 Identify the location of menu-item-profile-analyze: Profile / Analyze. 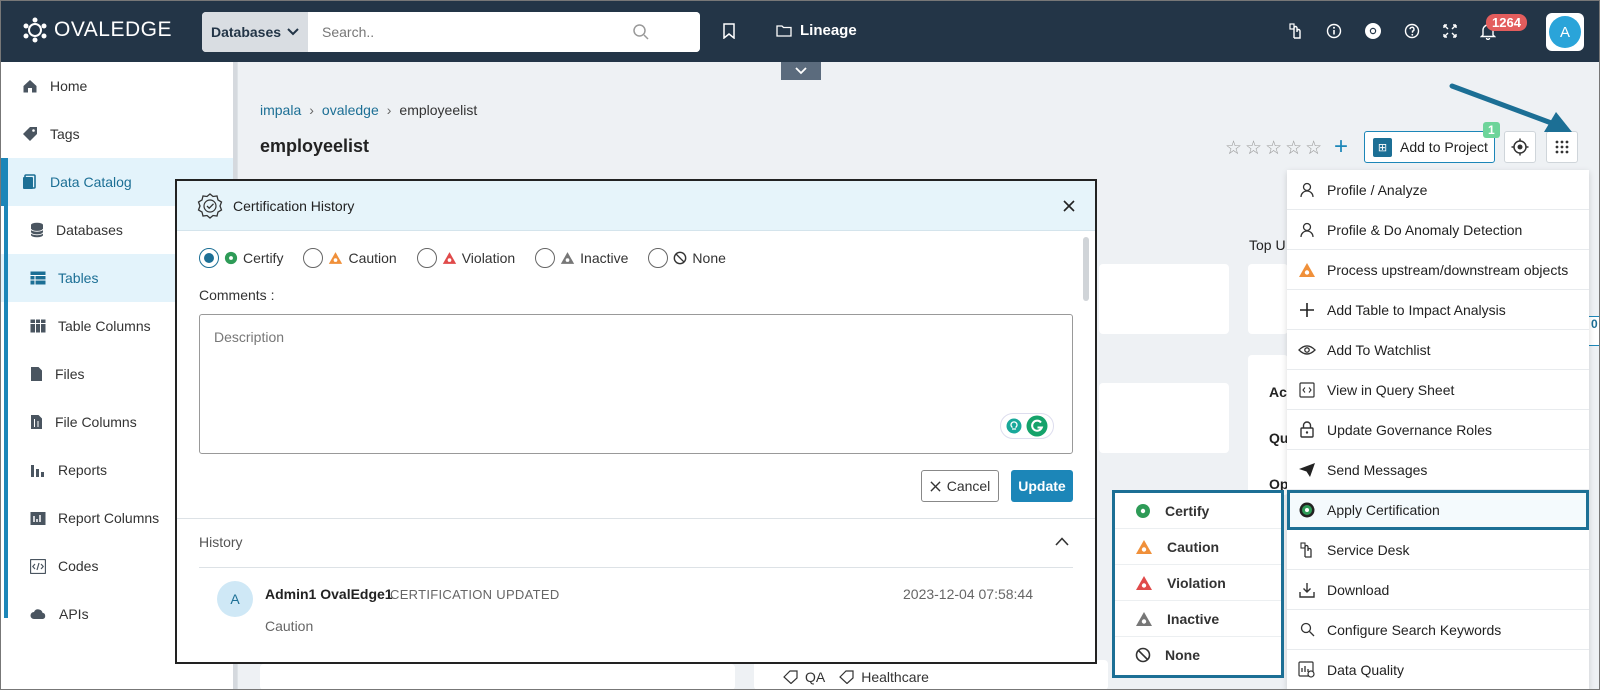
(1438, 190).